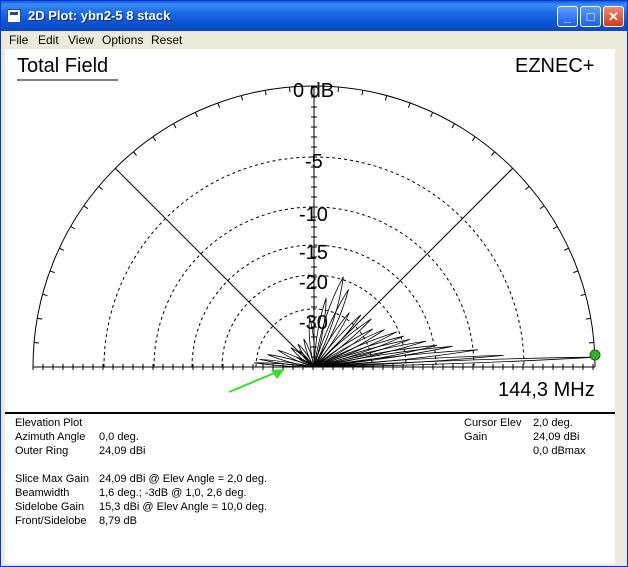  Describe the element at coordinates (613, 16) in the screenshot. I see `close-button: ✕` at that location.